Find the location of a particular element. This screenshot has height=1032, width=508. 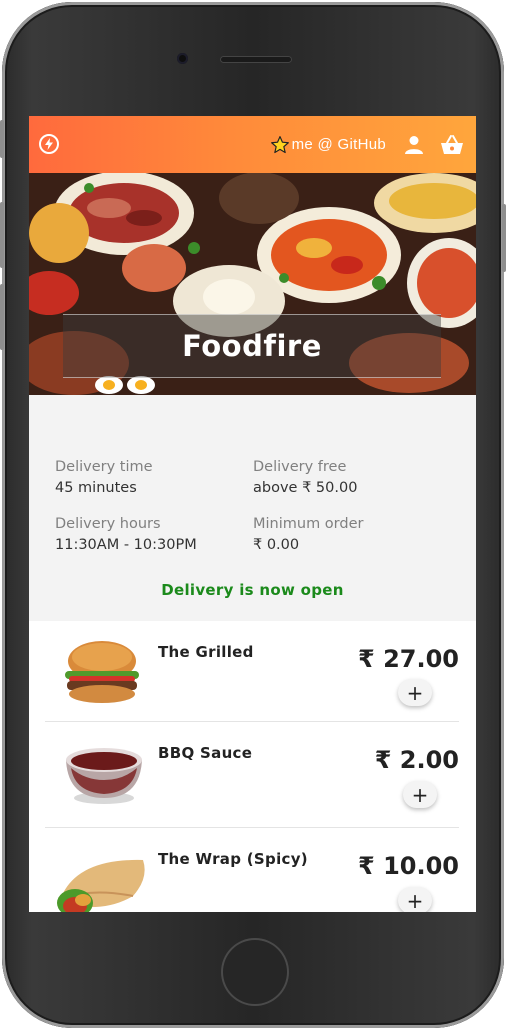

app-header: me @ GitHub is located at coordinates (252, 144).